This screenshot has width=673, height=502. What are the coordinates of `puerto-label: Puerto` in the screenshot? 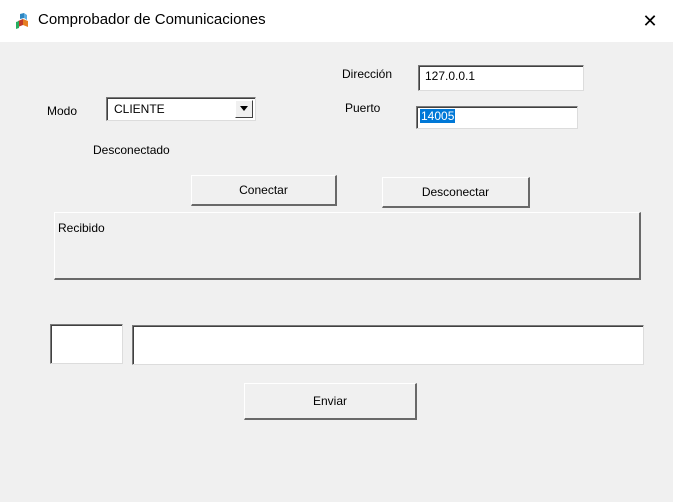 It's located at (363, 108).